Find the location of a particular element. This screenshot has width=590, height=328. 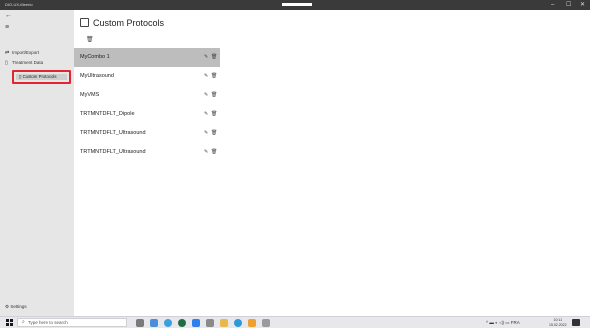

sidebar-item-custom-protocols: ▯ Custom Protocols is located at coordinates (41, 77).